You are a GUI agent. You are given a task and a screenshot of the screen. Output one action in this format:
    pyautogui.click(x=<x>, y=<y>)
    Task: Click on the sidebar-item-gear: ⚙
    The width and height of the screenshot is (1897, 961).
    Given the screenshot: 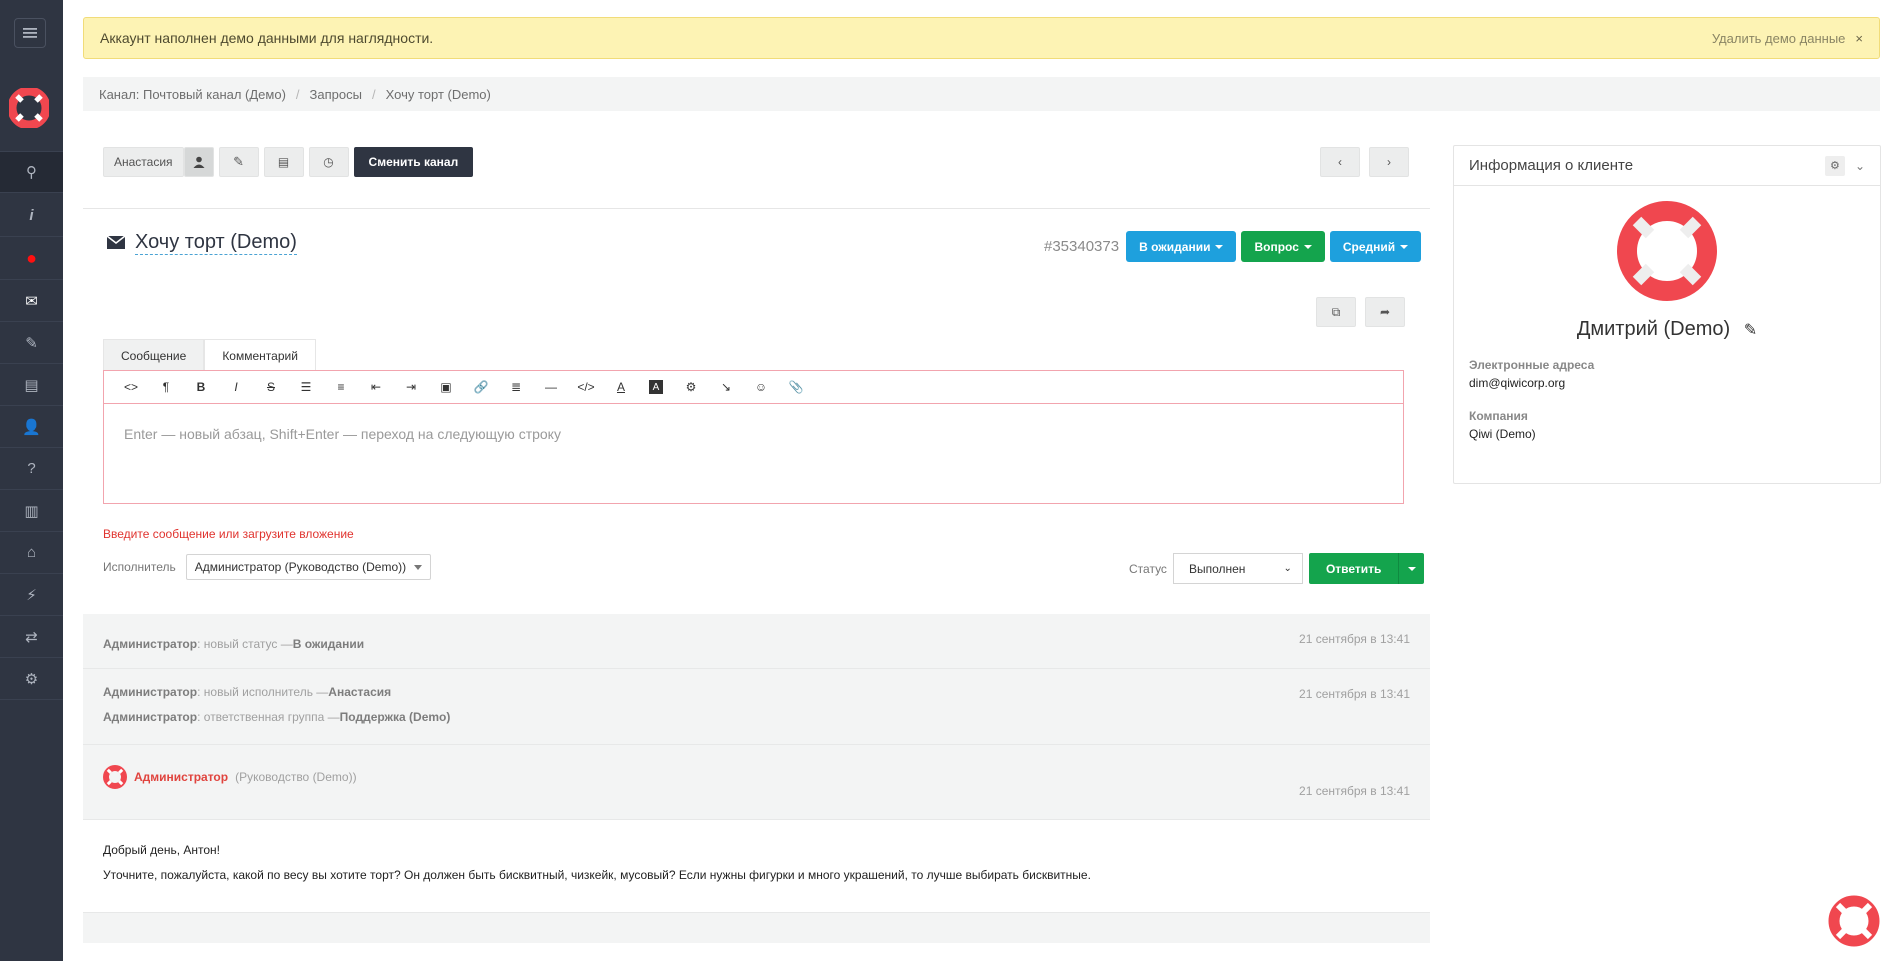 What is the action you would take?
    pyautogui.click(x=31, y=679)
    